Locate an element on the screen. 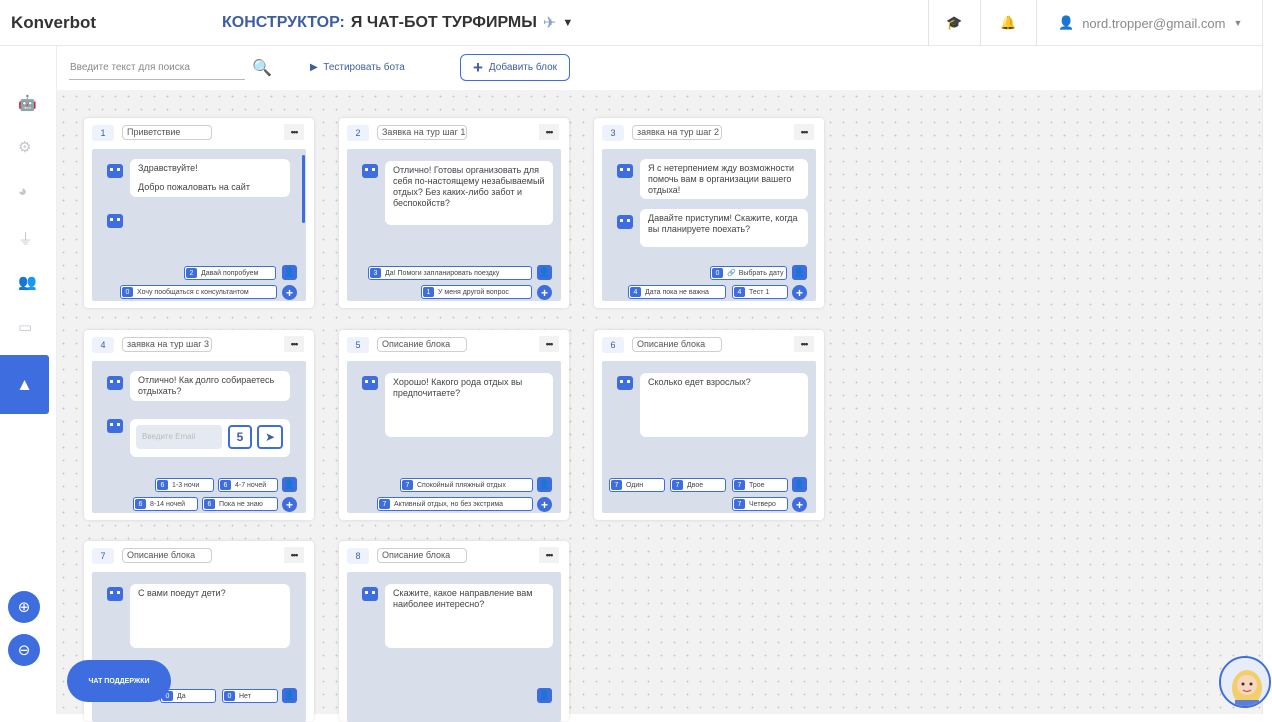 This screenshot has width=1272, height=722. answer-button: 1 У меня другой вопрос is located at coordinates (476, 292).